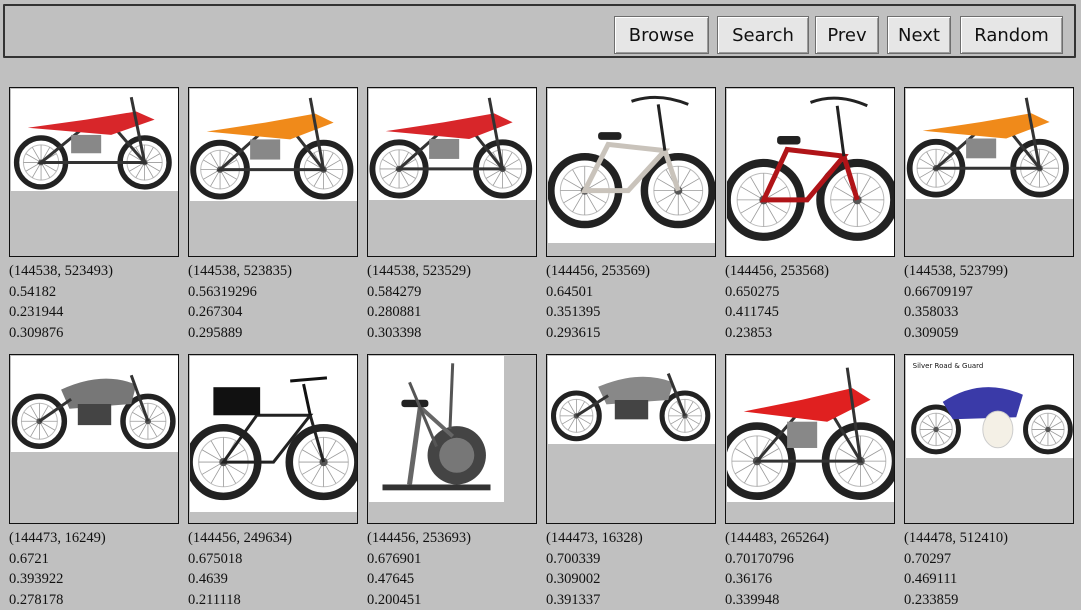  I want to click on search-button: Search, so click(763, 35).